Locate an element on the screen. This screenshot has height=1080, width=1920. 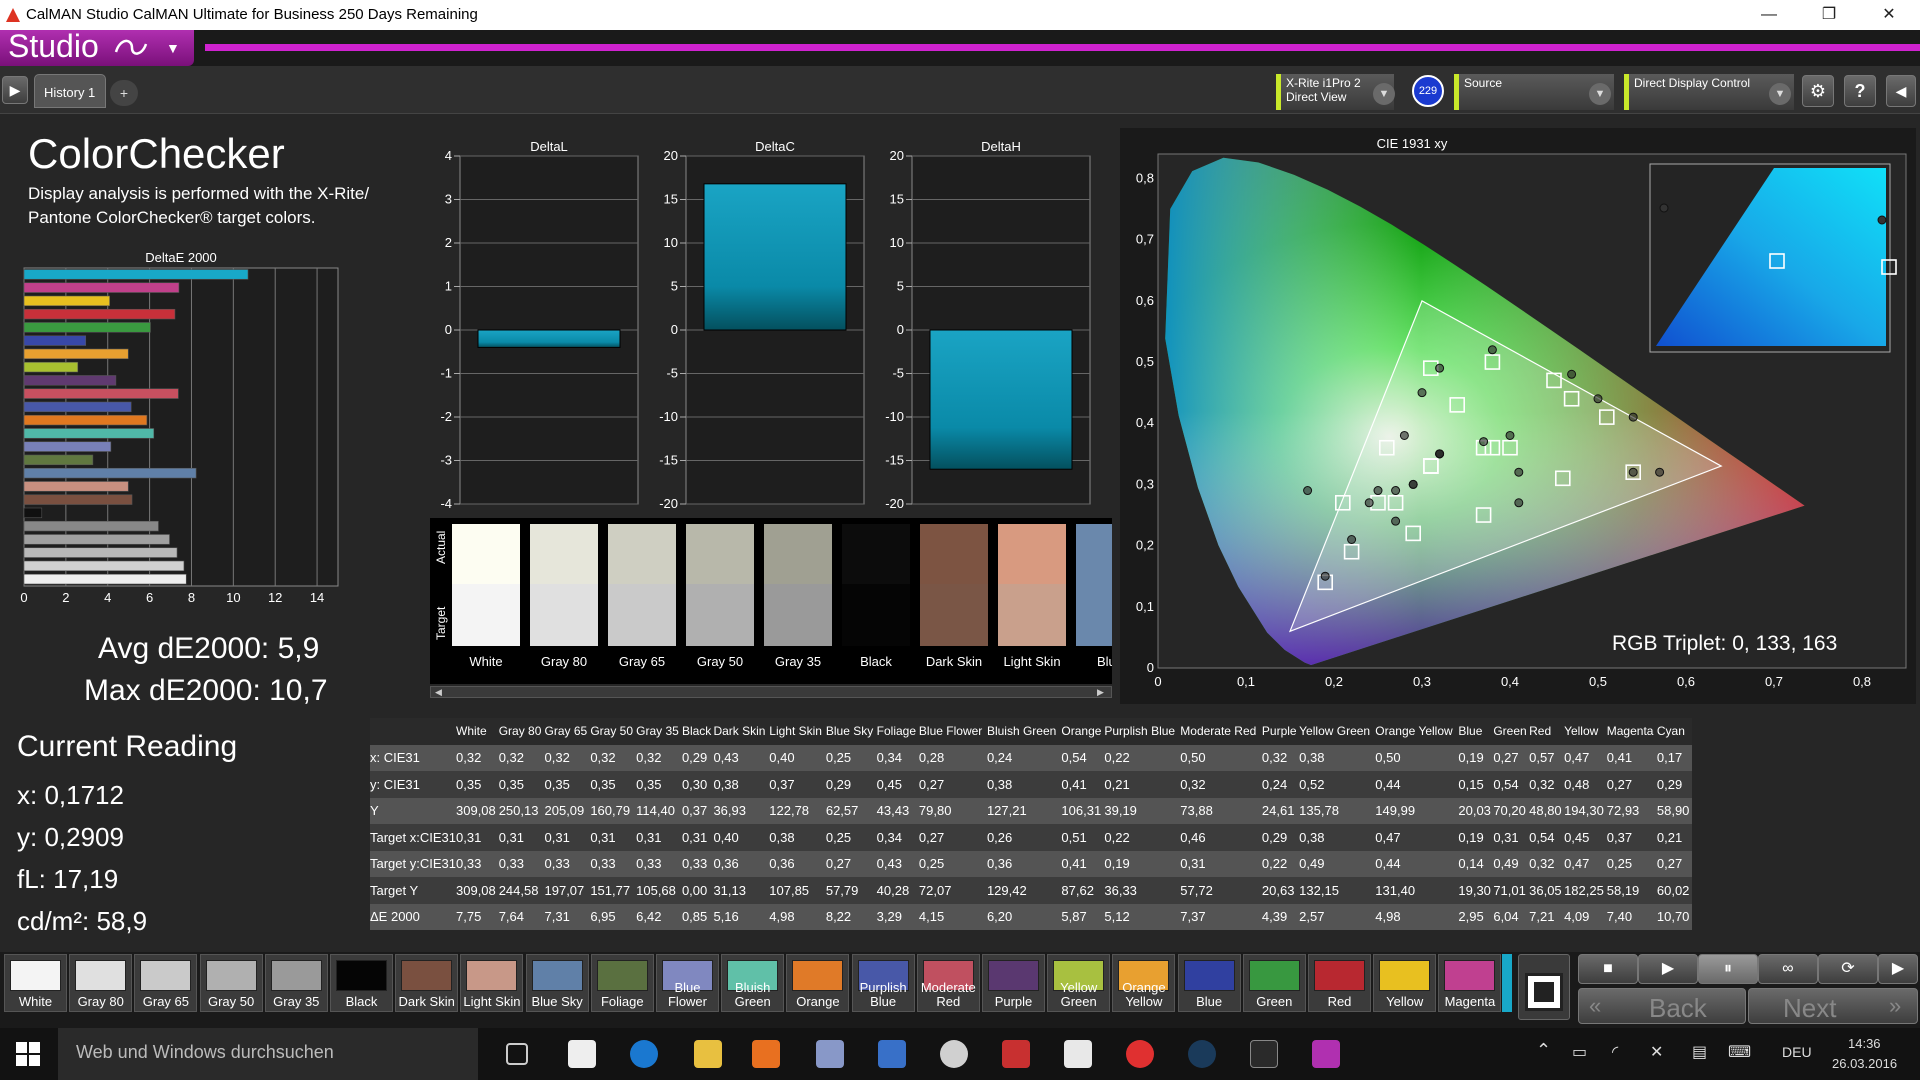
cpu-z-icon is located at coordinates (1140, 1054).